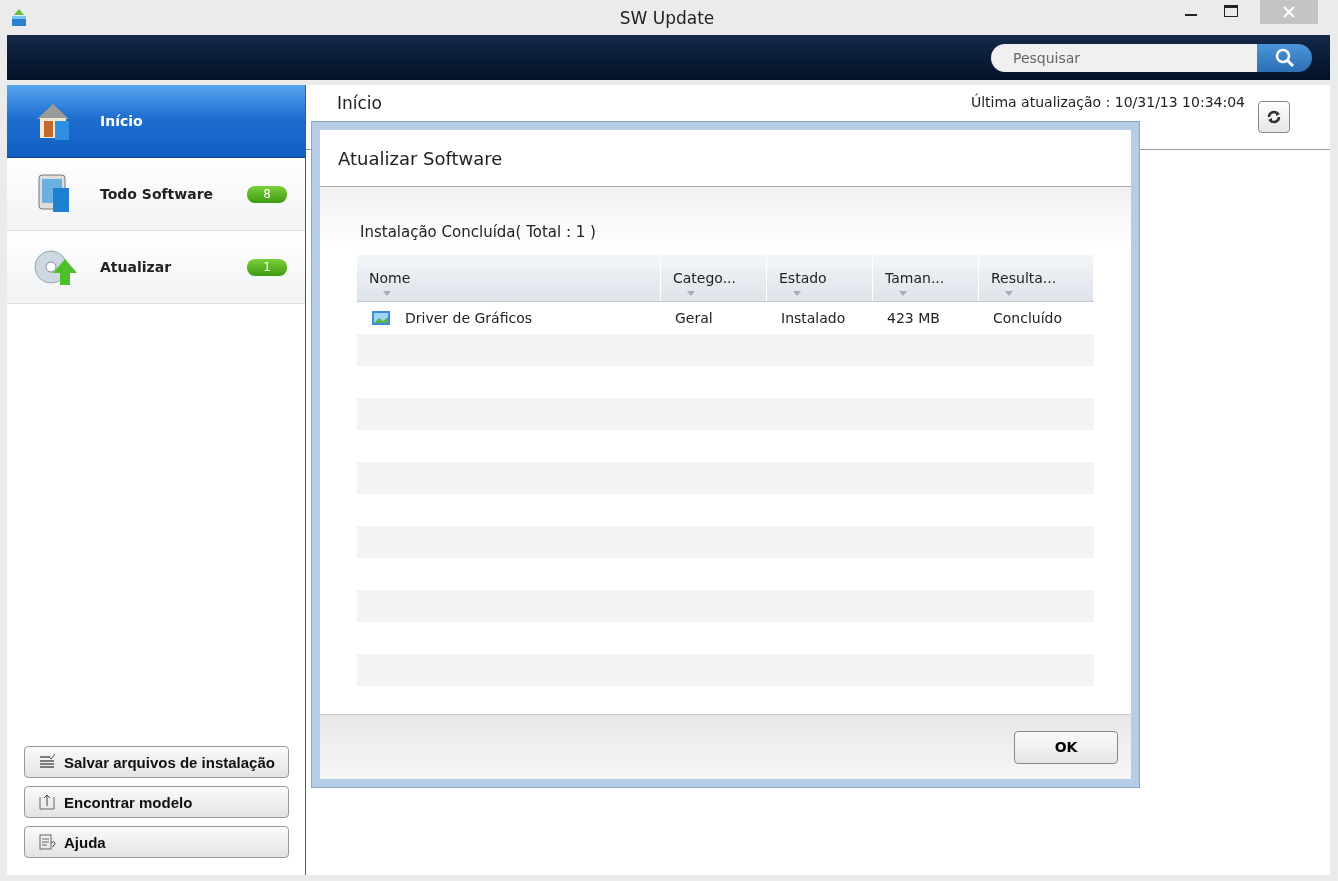 This screenshot has height=881, width=1338. What do you see at coordinates (1274, 117) in the screenshot?
I see `refresh-button` at bounding box center [1274, 117].